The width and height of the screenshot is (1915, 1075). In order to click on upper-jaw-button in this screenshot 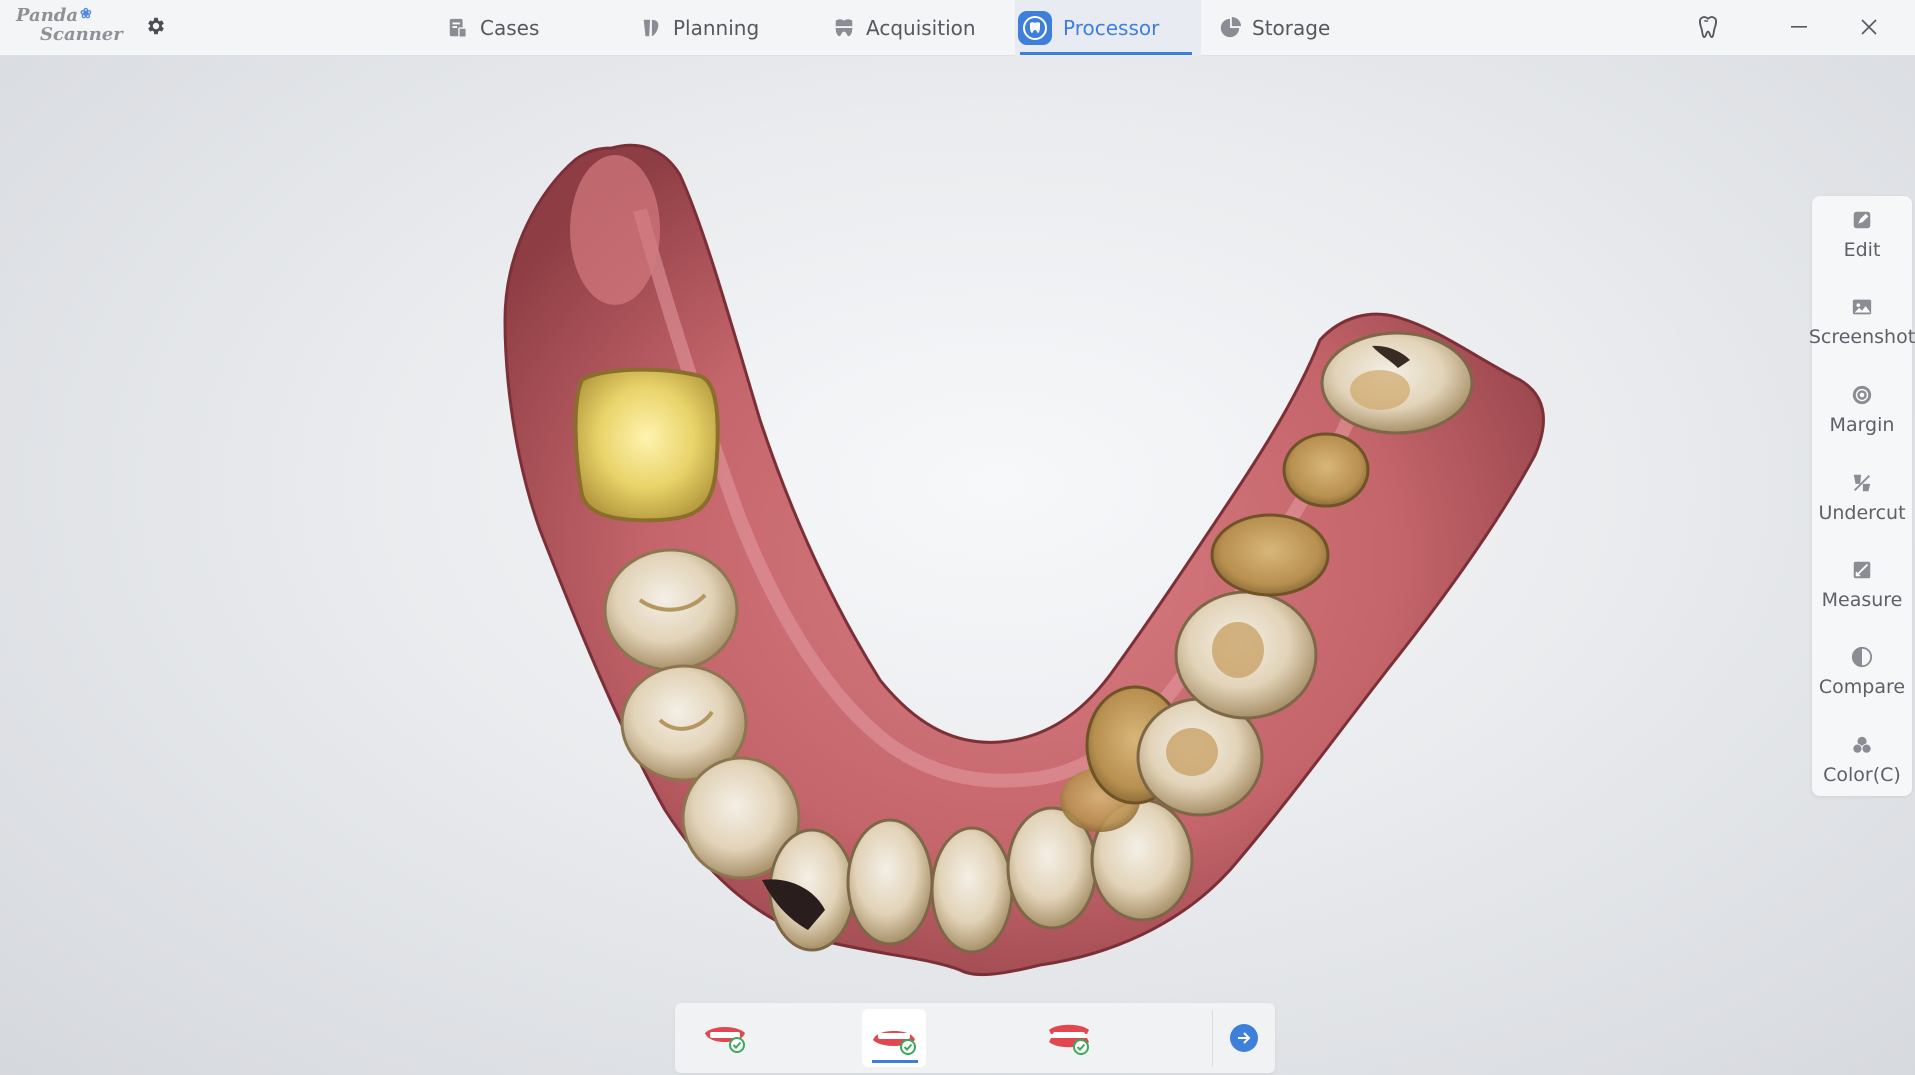, I will do `click(725, 1038)`.